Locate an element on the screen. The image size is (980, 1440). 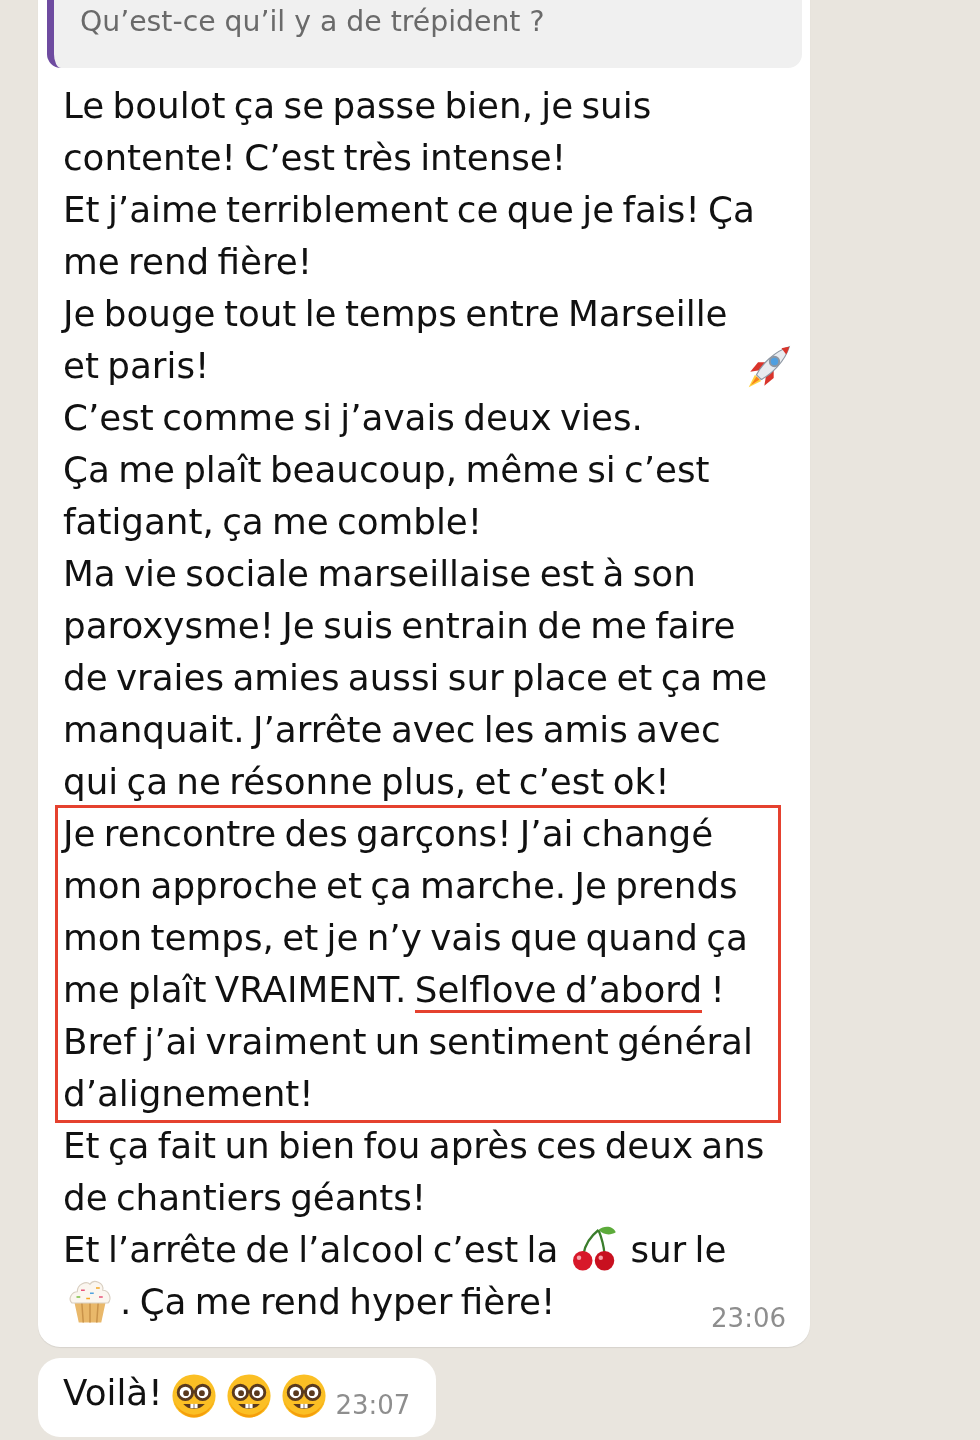
message-text: . Ça me rend hyper fière! is located at coordinates (338, 1301).